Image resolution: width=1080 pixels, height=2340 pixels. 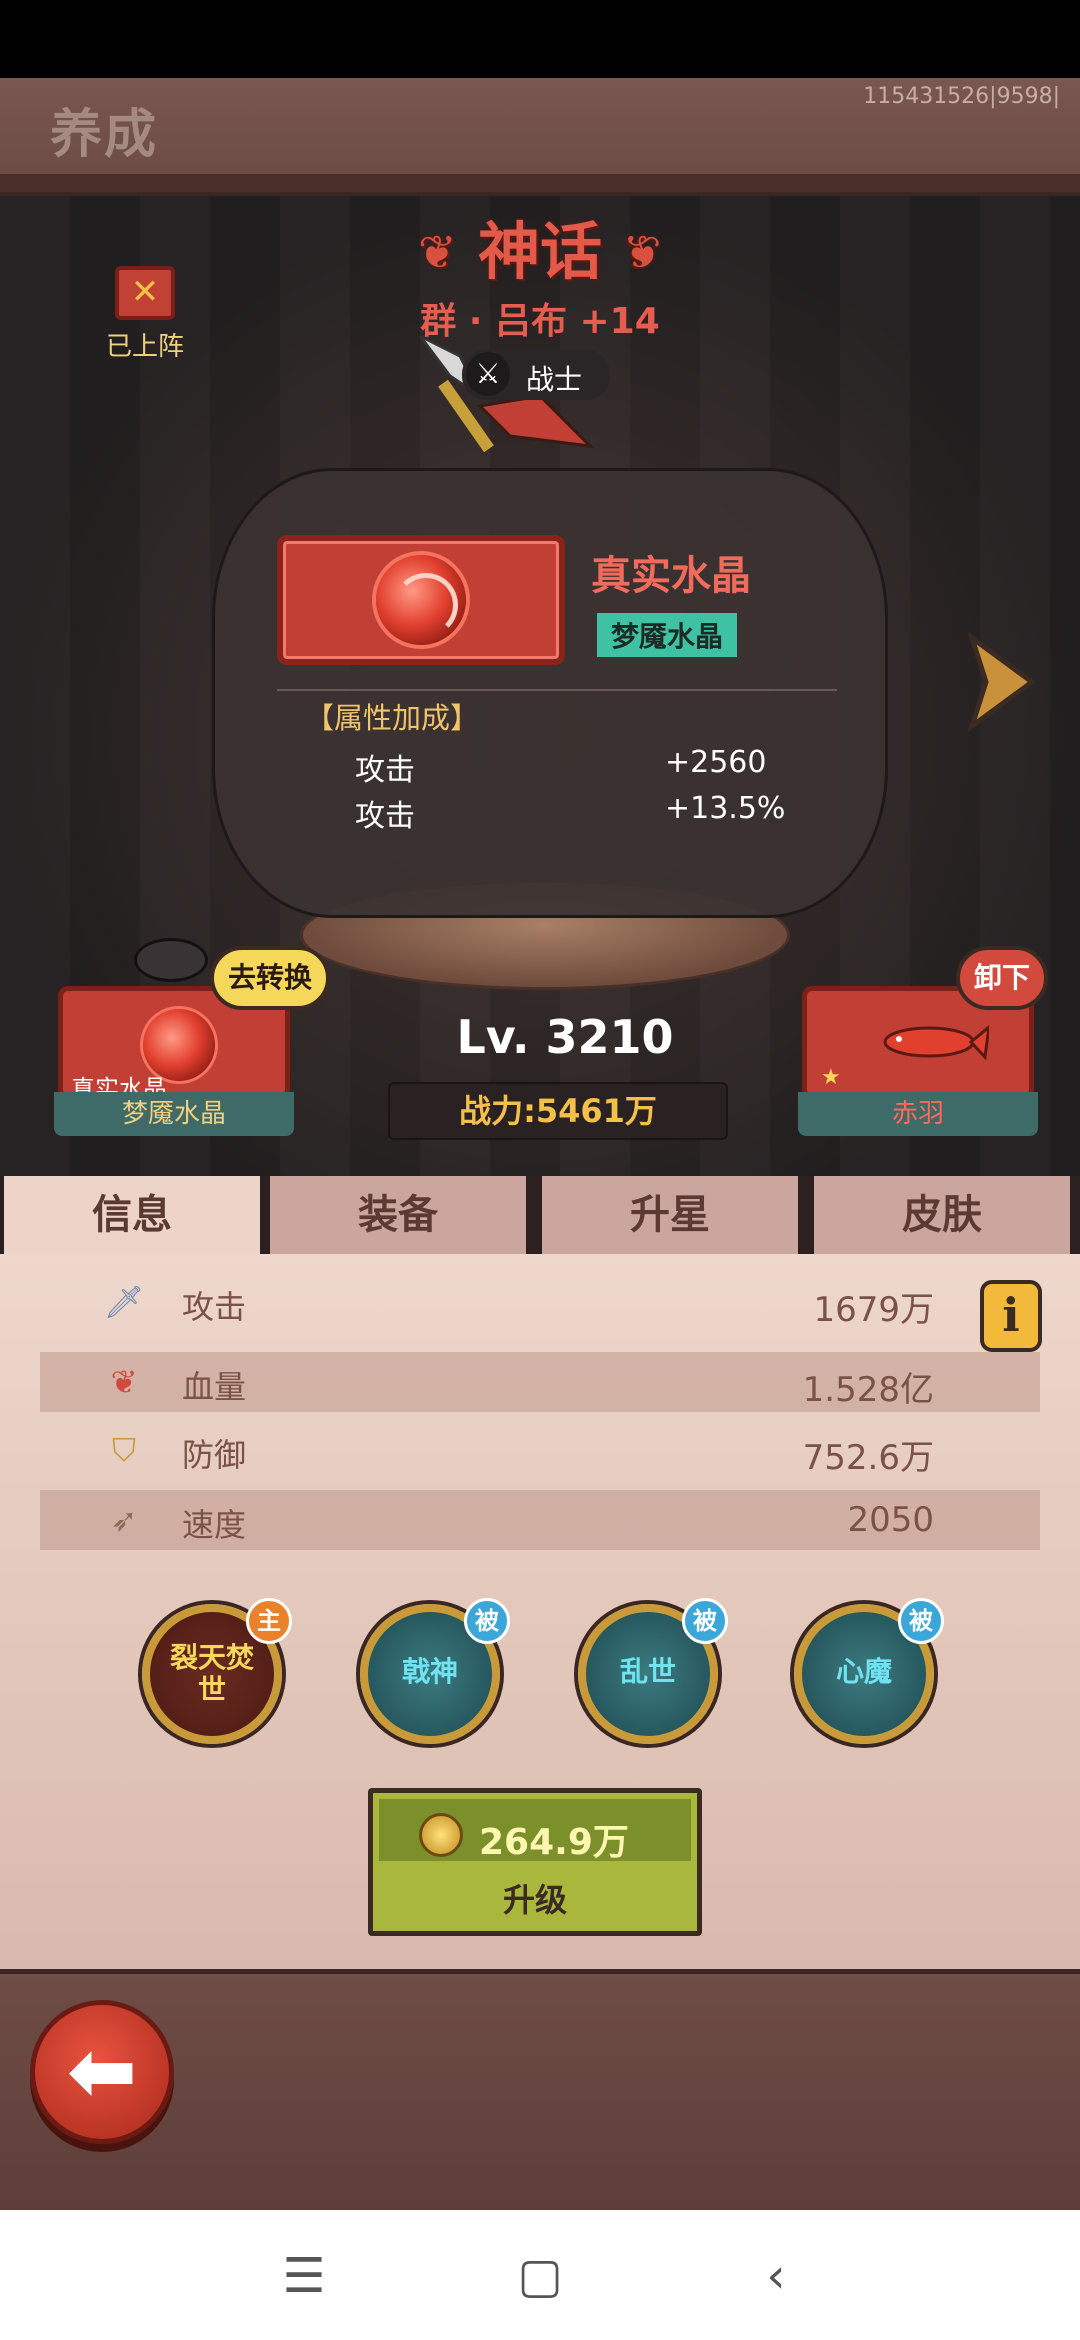 I want to click on attr-row: 攻击 +2560, so click(x=595, y=766).